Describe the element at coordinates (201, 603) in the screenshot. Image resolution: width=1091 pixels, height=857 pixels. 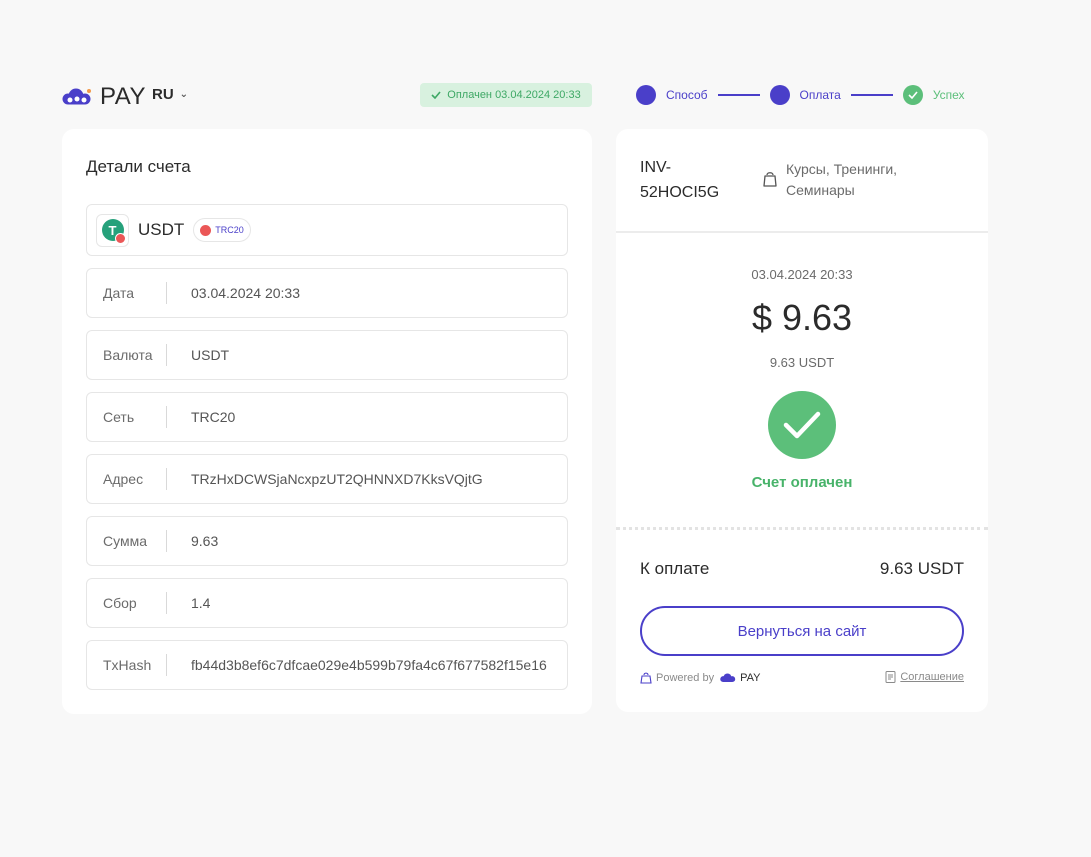
I see `row-value: 1.4` at that location.